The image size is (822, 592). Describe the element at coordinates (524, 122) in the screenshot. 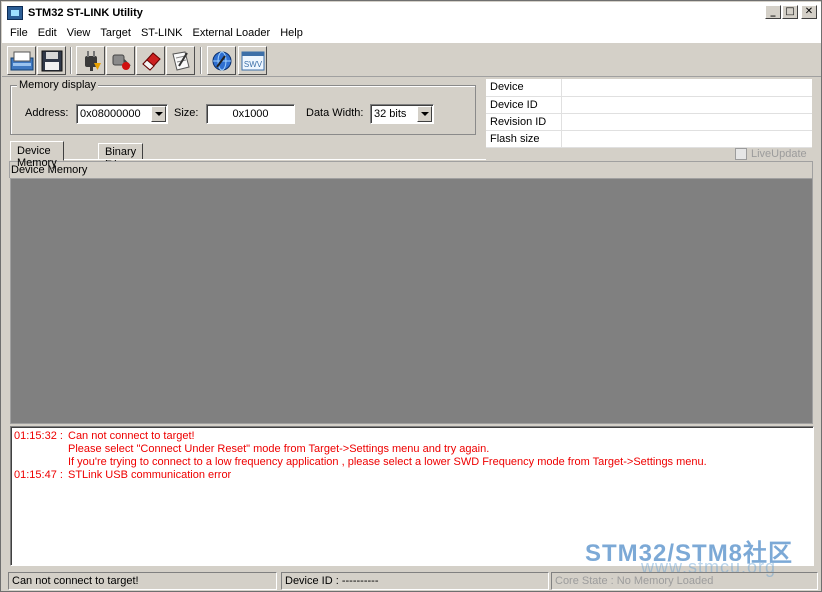

I see `revision-id-key: Revision ID` at that location.